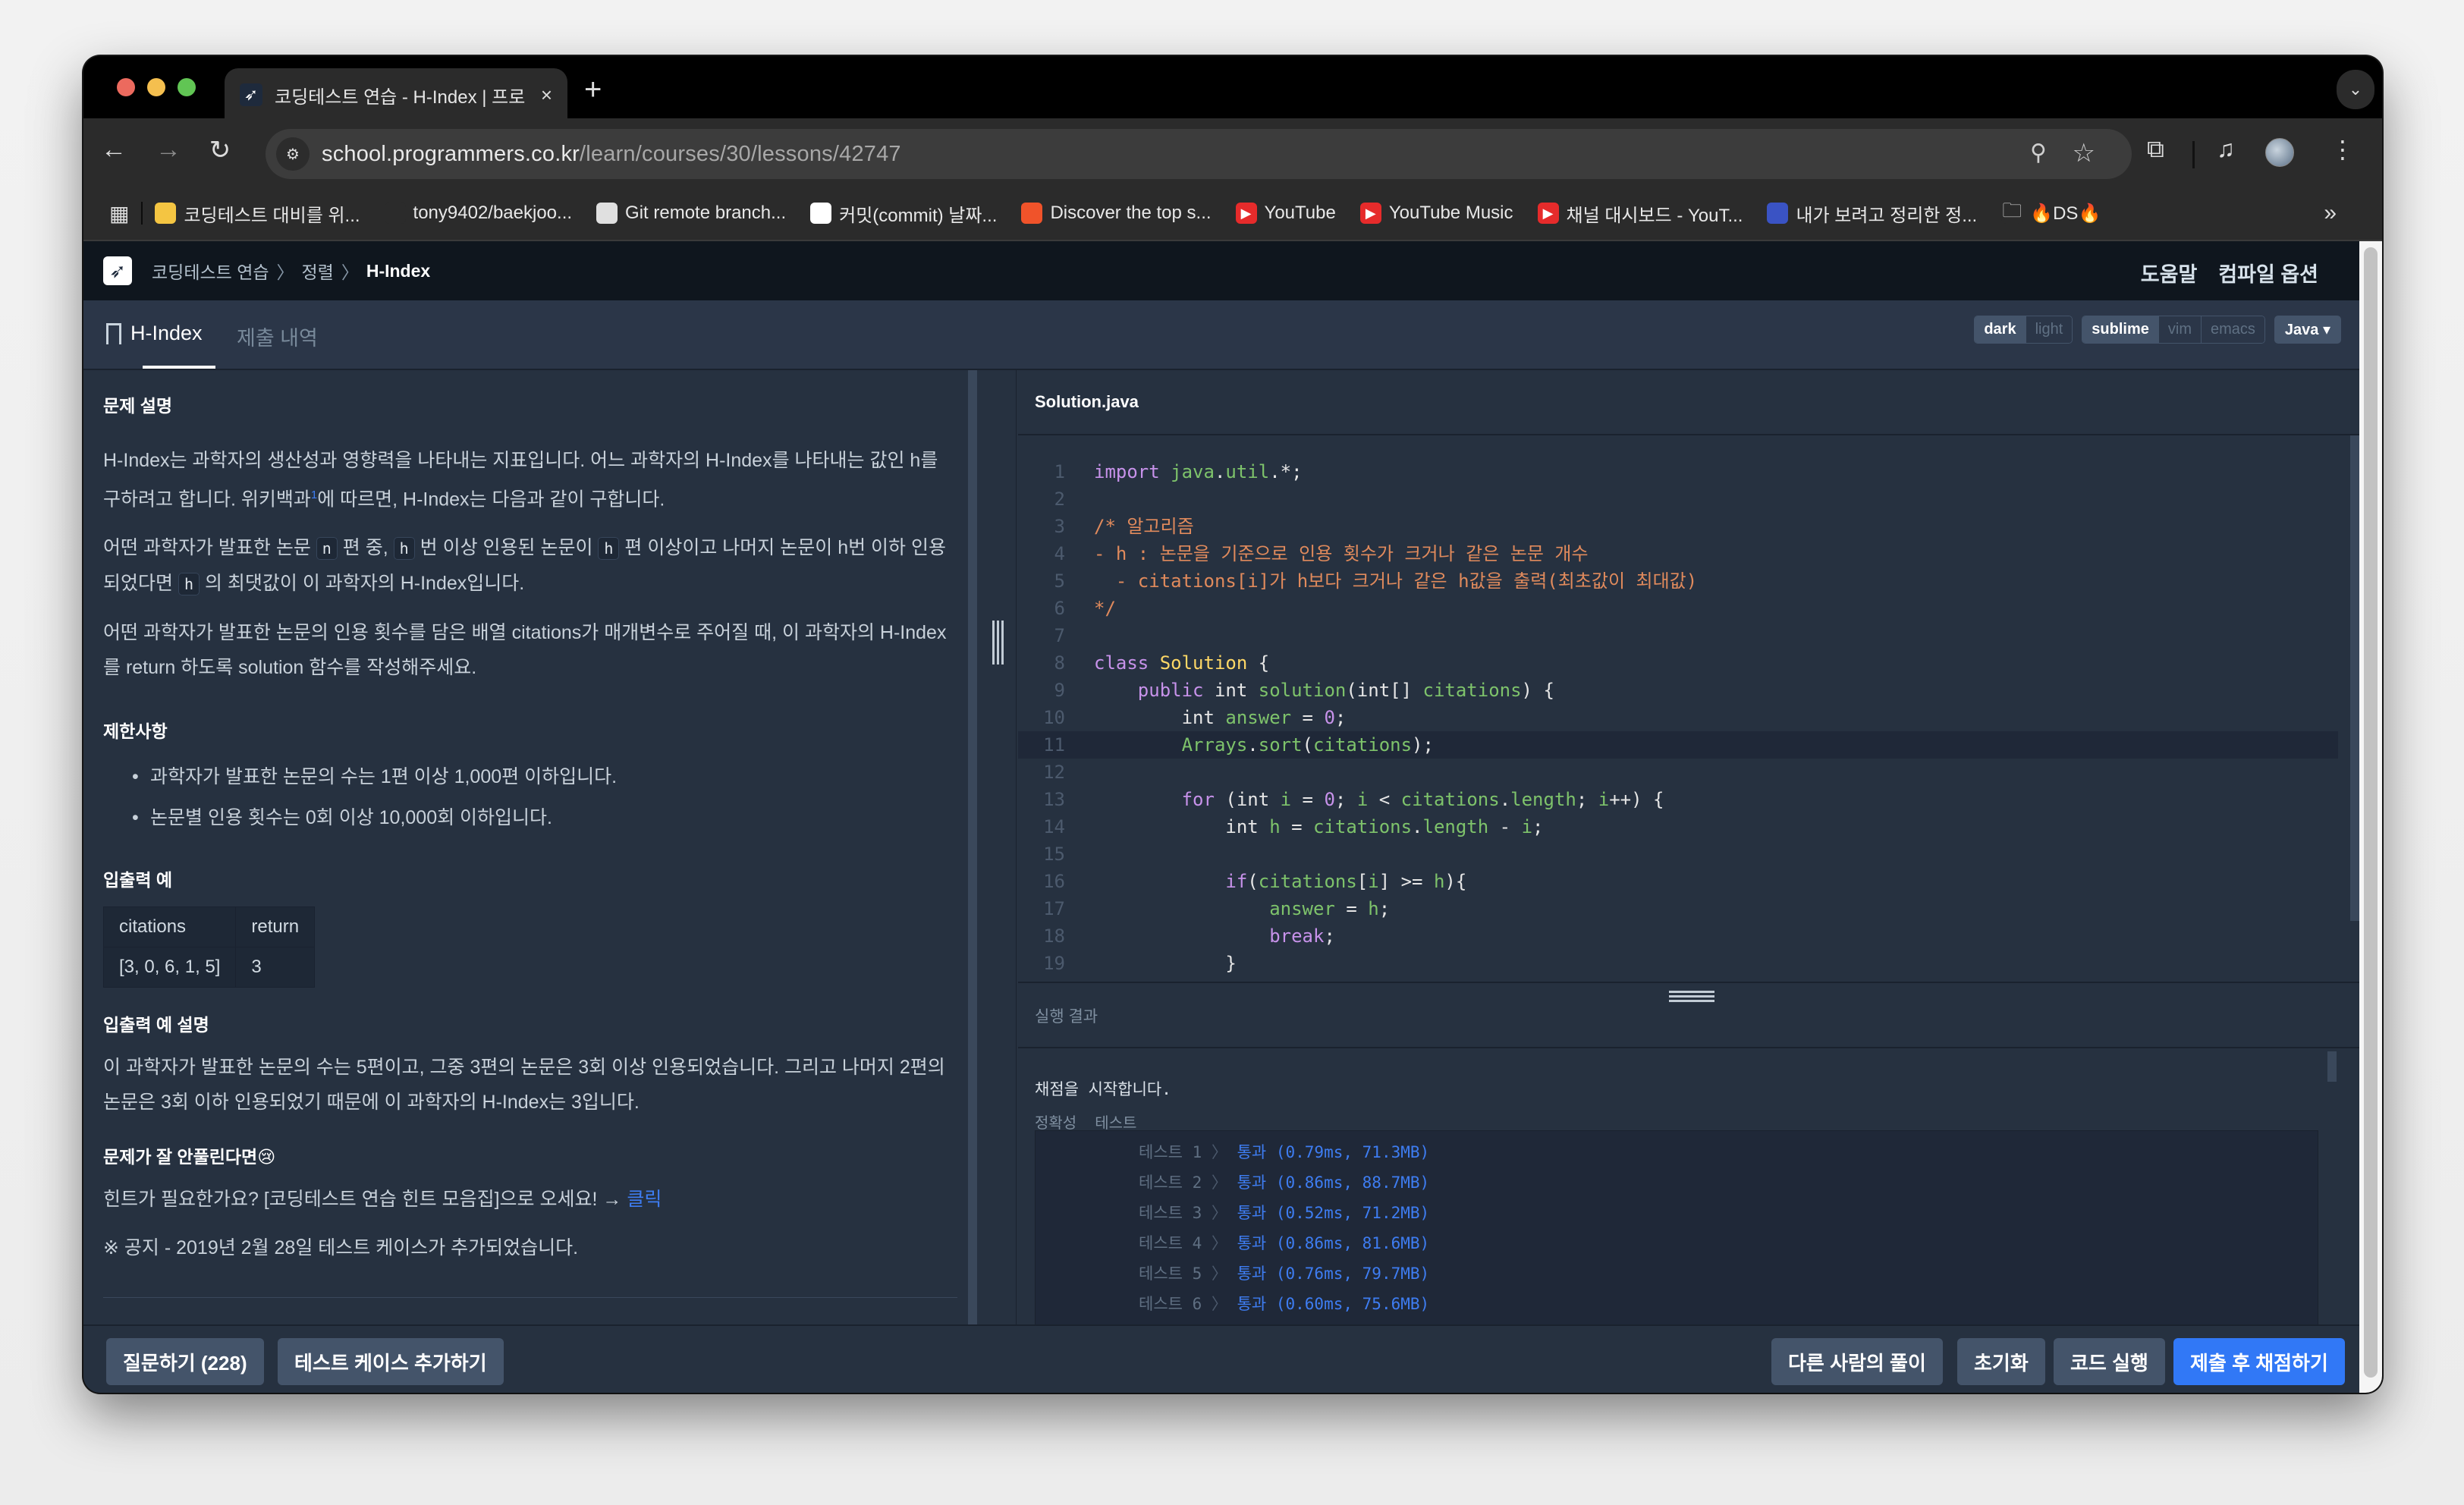  Describe the element at coordinates (2326, 330) in the screenshot. I see `caret-down-icon: ▾` at that location.